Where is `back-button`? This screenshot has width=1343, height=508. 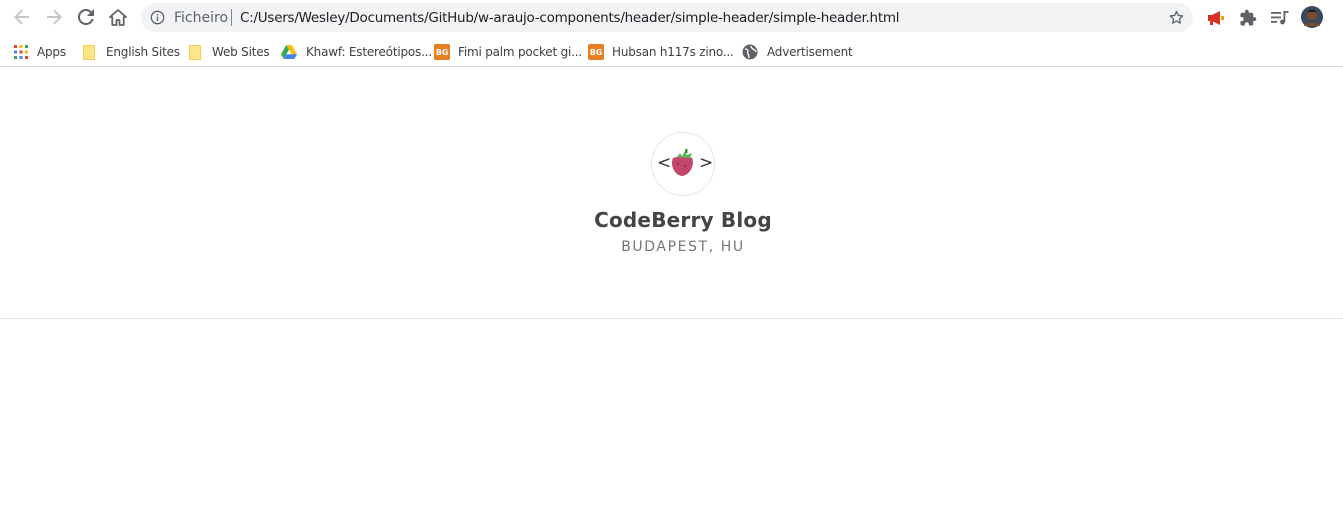
back-button is located at coordinates (22, 17).